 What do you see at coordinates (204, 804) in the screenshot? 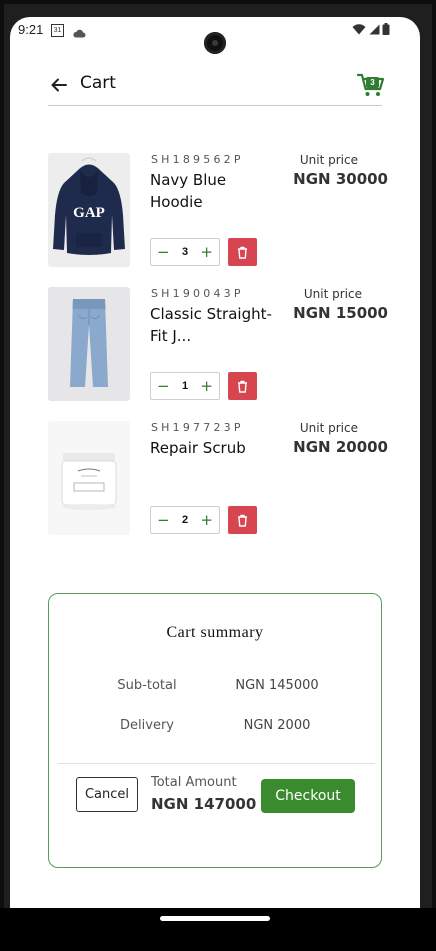
I see `total-amount-value: NGN 147000` at bounding box center [204, 804].